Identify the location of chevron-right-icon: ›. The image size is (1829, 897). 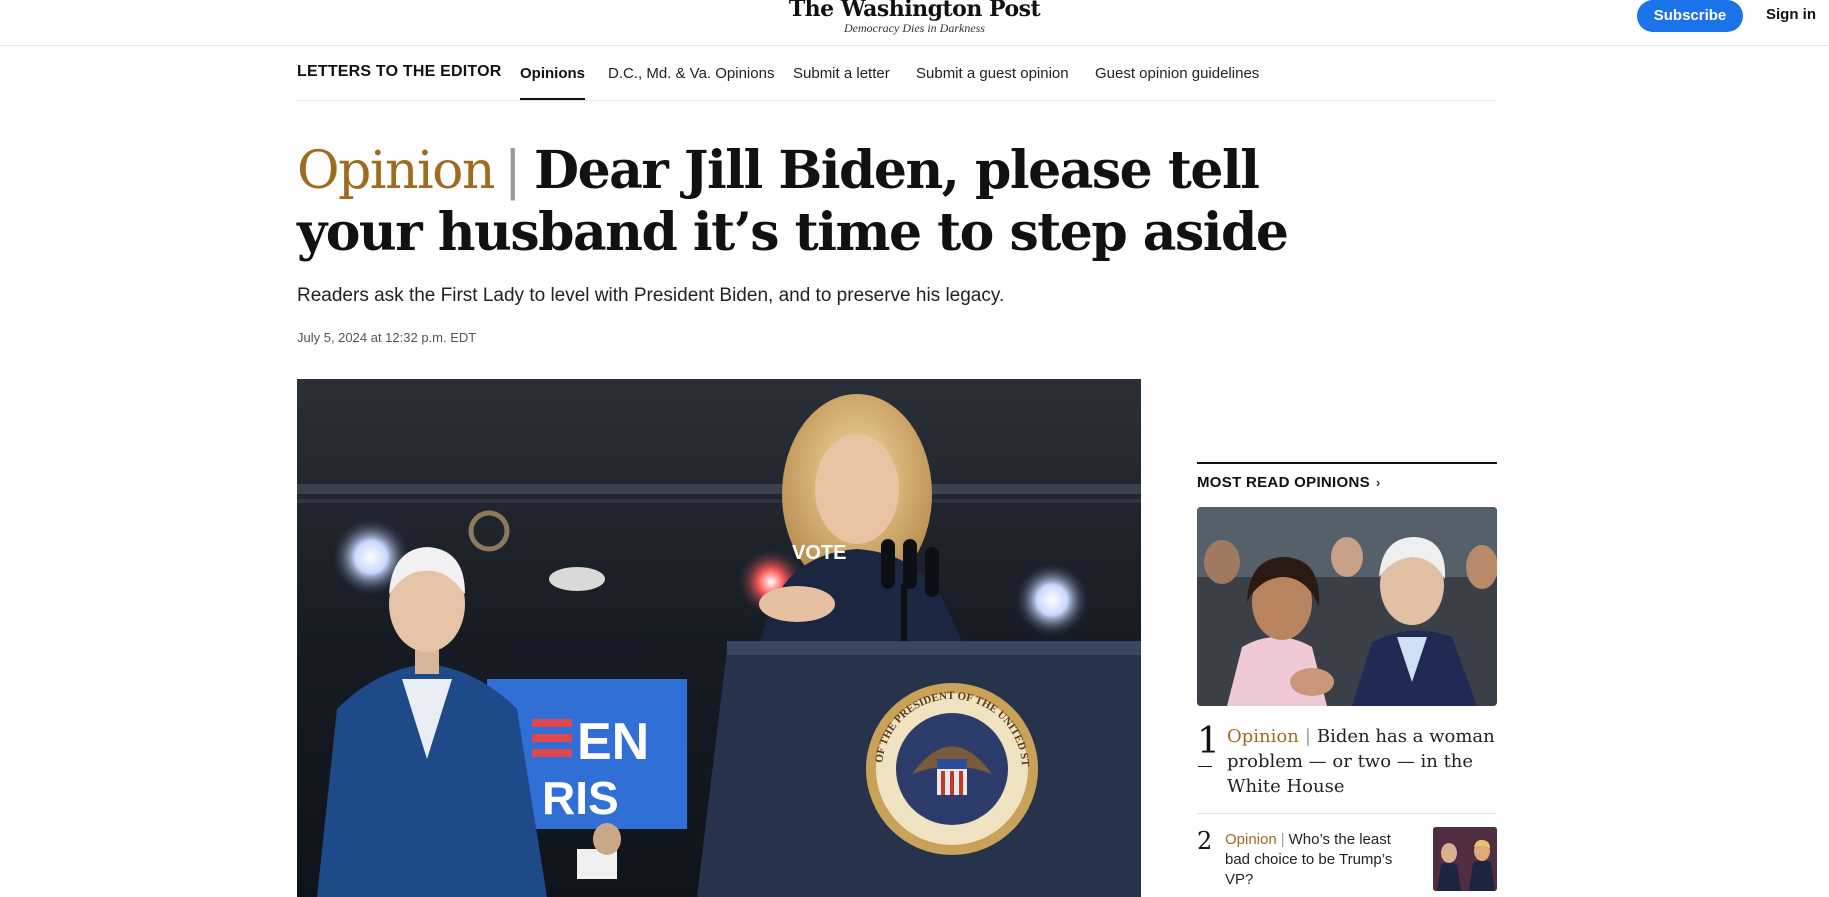
(1378, 482).